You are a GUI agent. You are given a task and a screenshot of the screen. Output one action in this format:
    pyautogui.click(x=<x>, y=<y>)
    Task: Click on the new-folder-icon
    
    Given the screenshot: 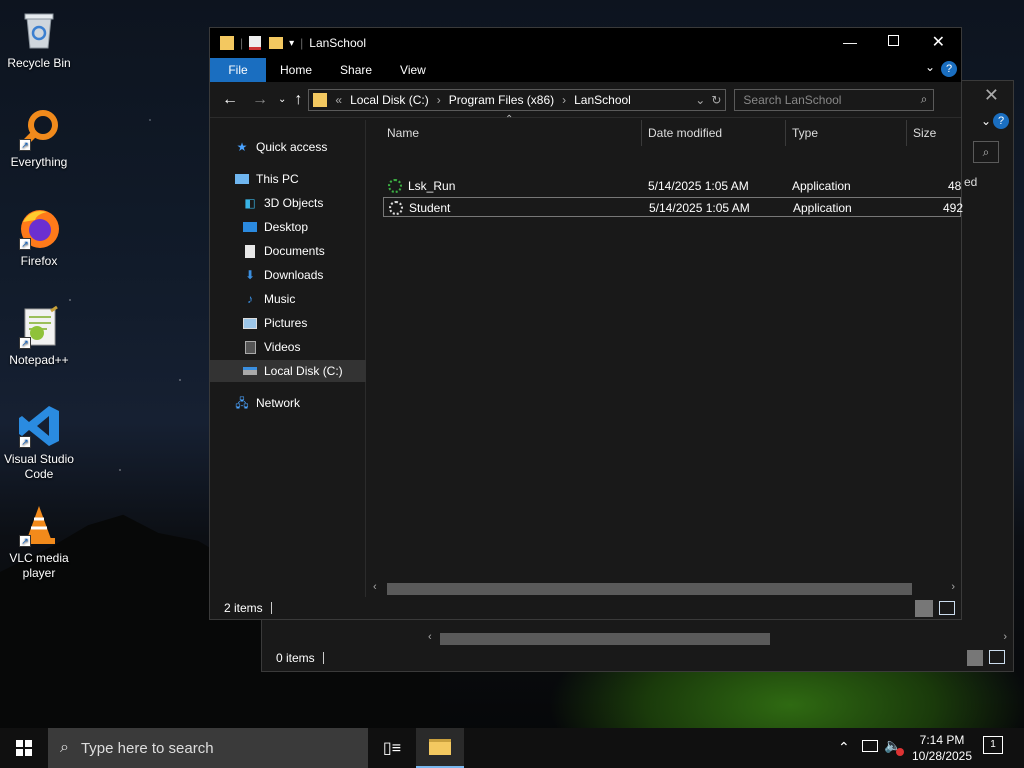 What is the action you would take?
    pyautogui.click(x=276, y=43)
    